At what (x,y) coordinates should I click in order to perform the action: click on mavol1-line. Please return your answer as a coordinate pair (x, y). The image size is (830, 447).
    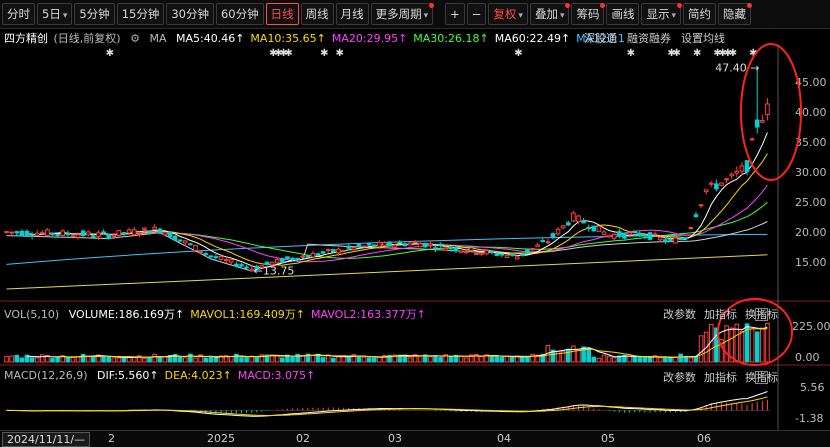
    Looking at the image, I should click on (397, 342).